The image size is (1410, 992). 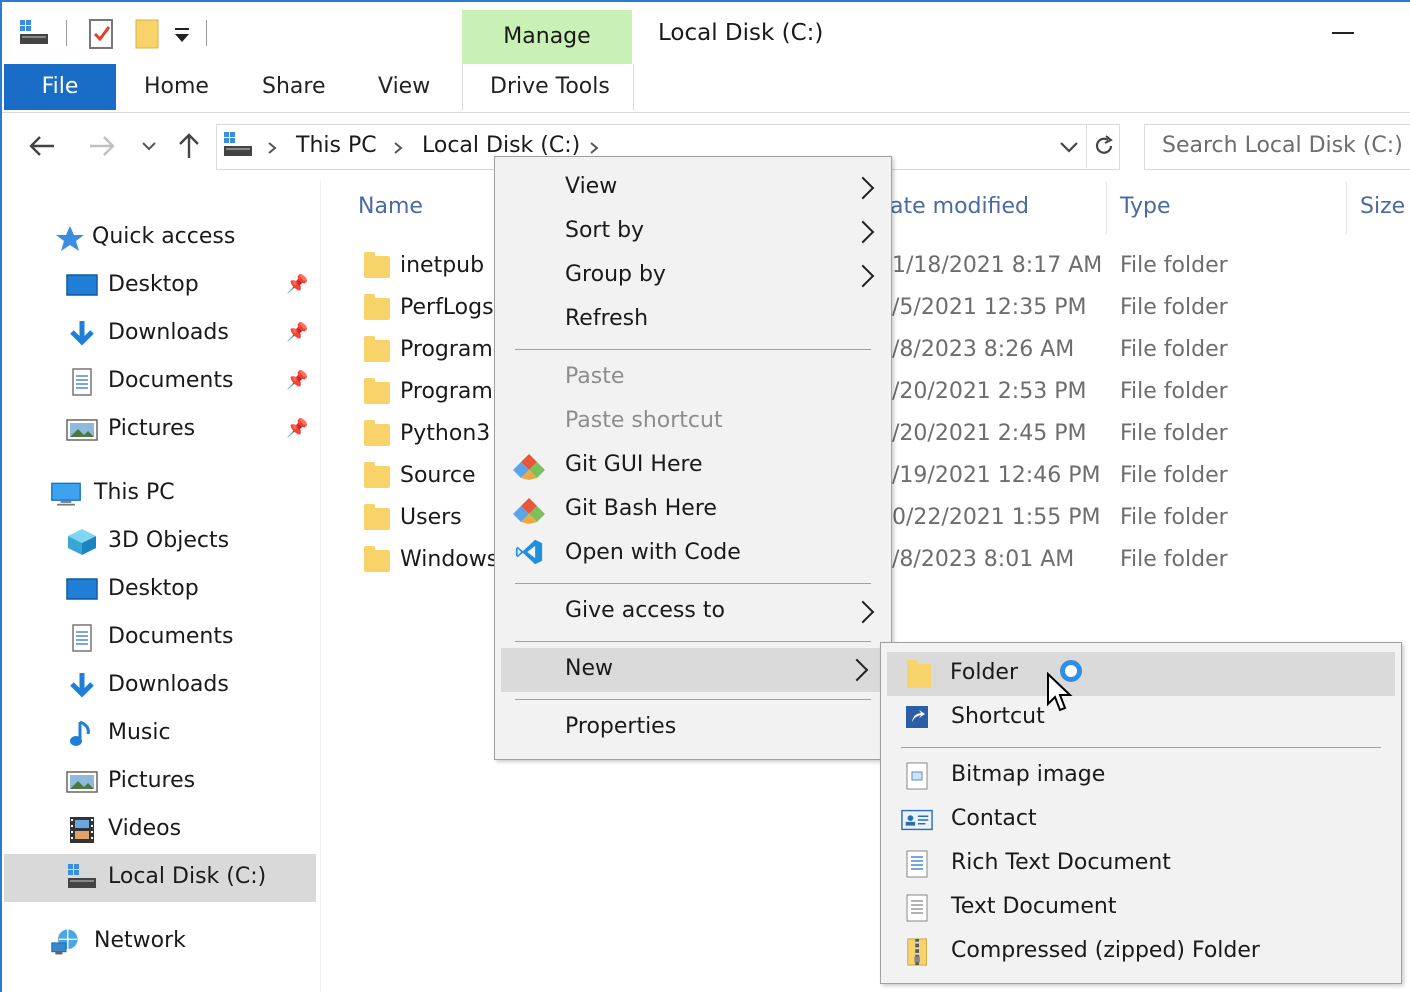 What do you see at coordinates (294, 86) in the screenshot?
I see `tab-share: Share` at bounding box center [294, 86].